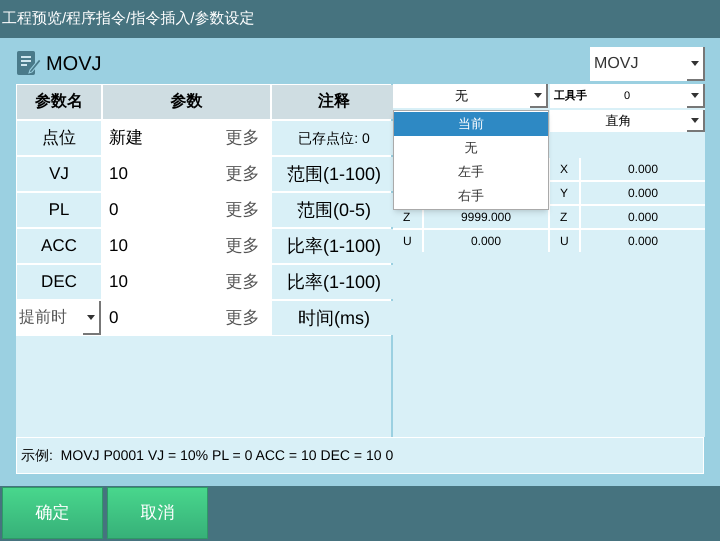  Describe the element at coordinates (471, 172) in the screenshot. I see `dropdown-option: 左手` at that location.